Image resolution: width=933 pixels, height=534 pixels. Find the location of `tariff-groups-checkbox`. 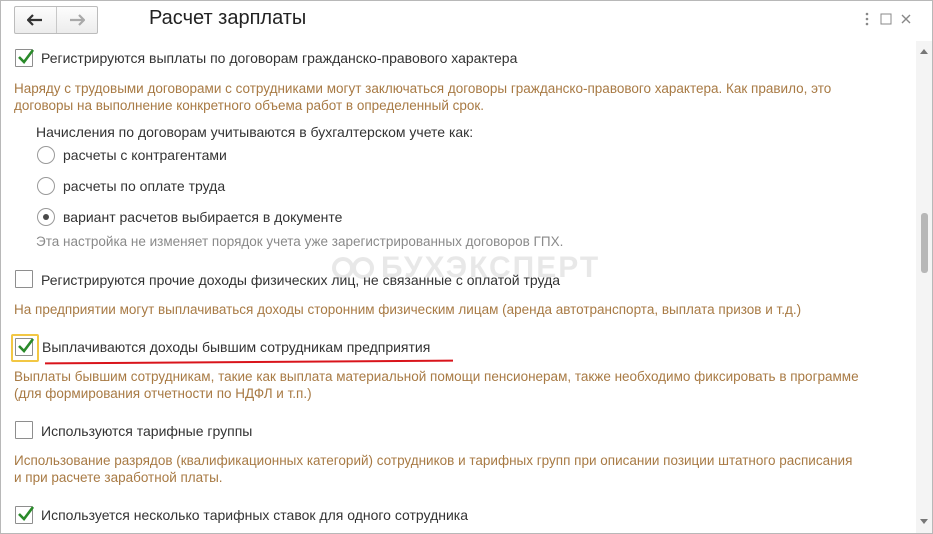

tariff-groups-checkbox is located at coordinates (24, 430).